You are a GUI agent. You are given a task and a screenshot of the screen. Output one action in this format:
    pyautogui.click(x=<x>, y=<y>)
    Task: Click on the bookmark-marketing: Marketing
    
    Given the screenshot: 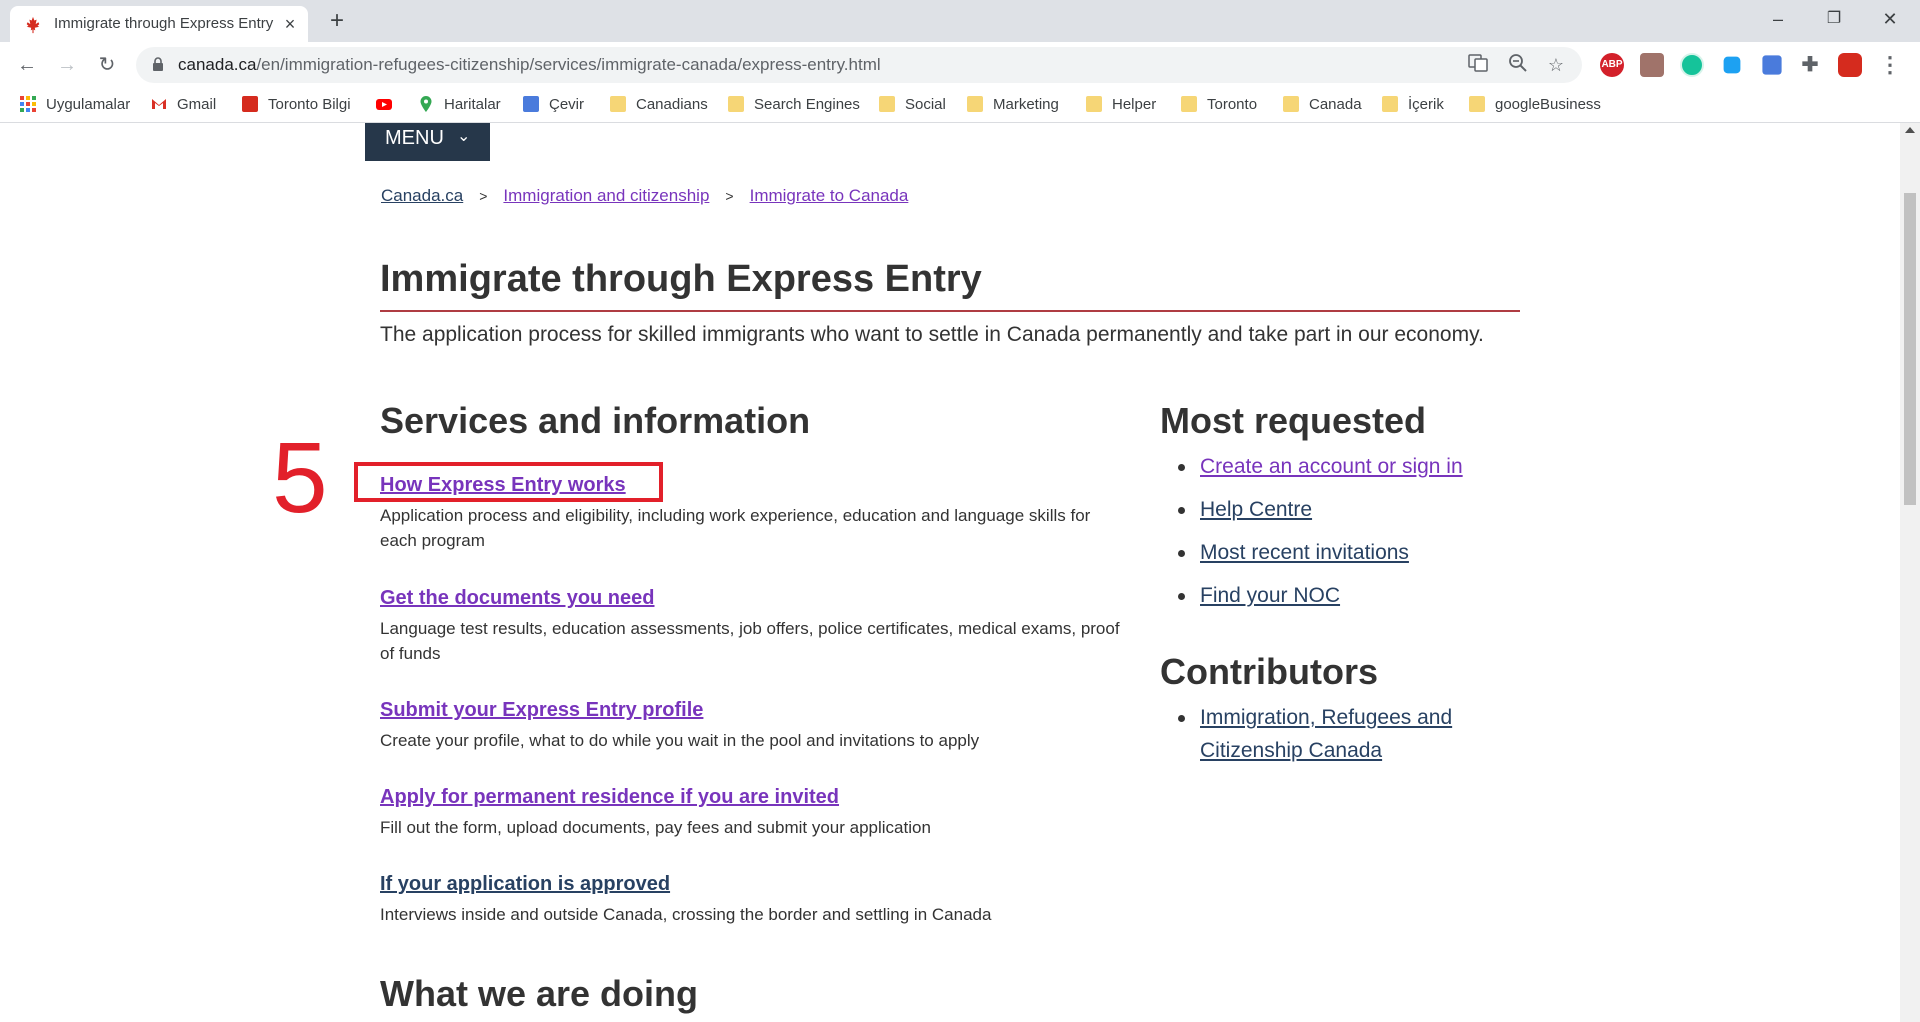 What is the action you would take?
    pyautogui.click(x=1013, y=105)
    